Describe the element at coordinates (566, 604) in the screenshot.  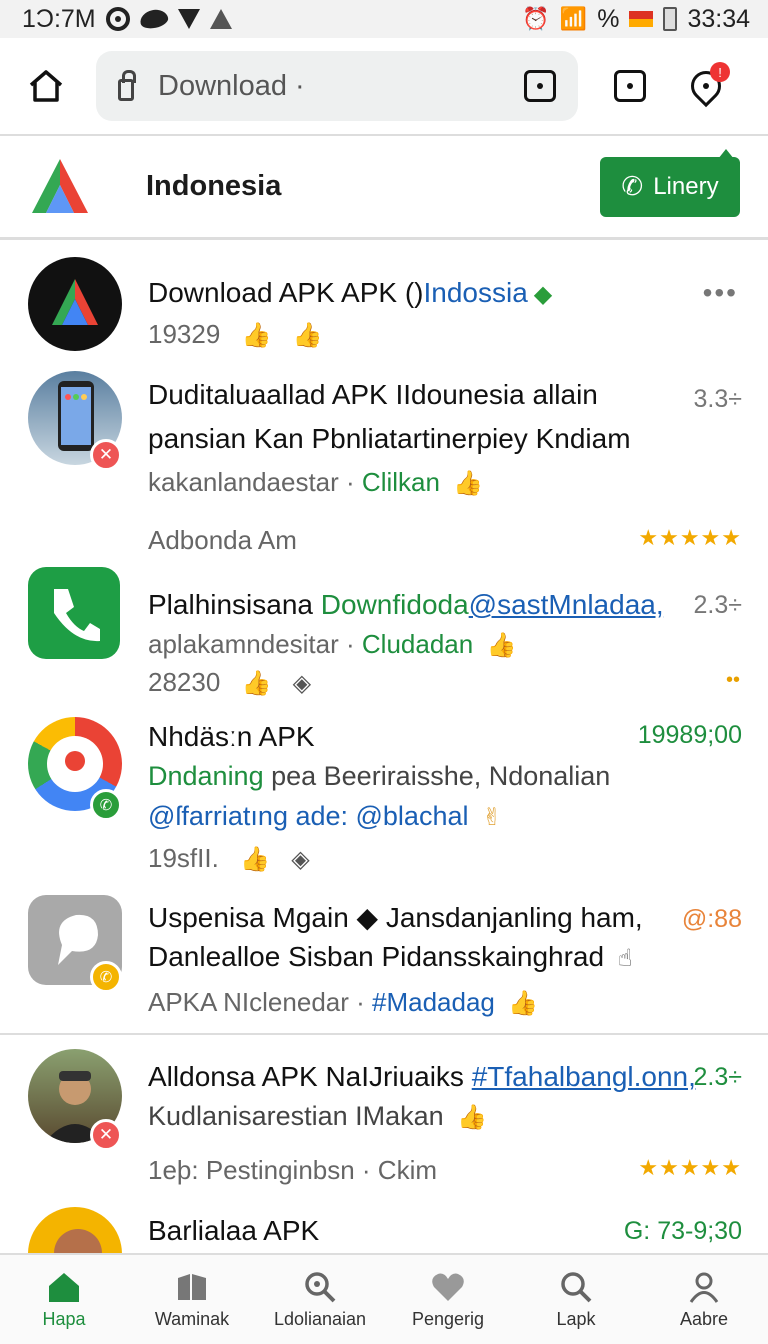
I see `item-title-link: @sastMnladaa,` at that location.